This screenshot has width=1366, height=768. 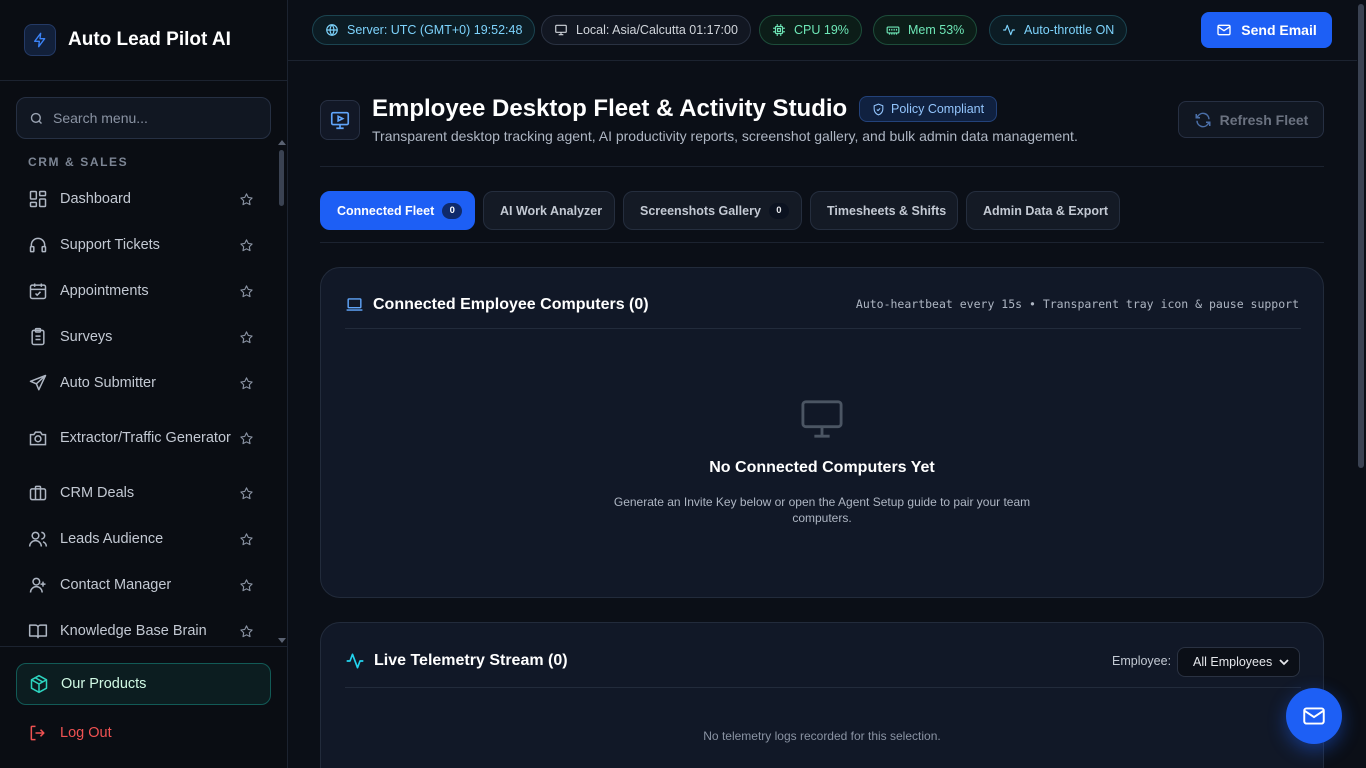 I want to click on refresh-fleet-button: Refresh Fleet, so click(x=1251, y=119).